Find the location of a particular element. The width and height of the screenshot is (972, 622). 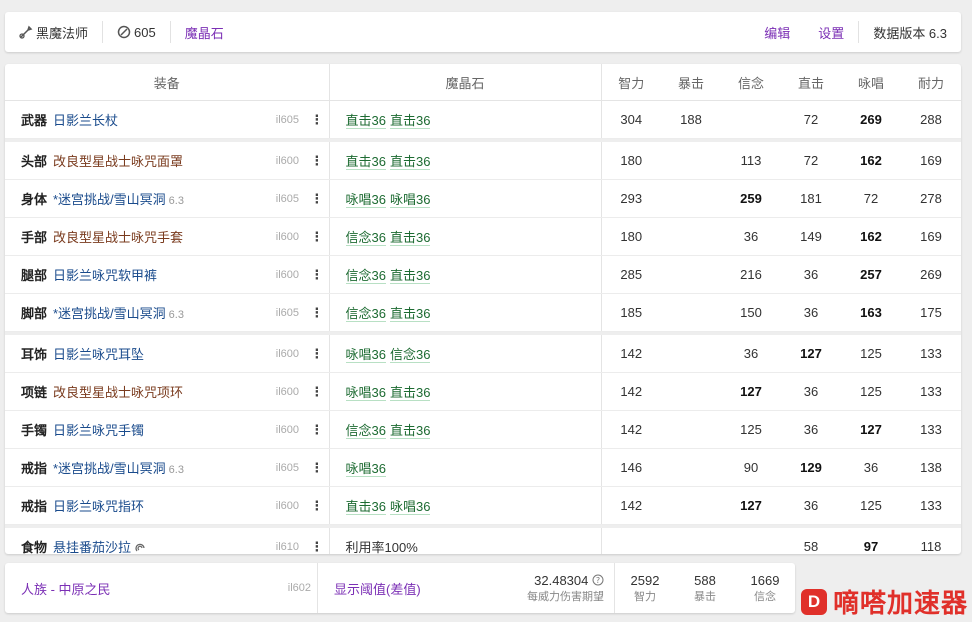

total-det-label: 信念 is located at coordinates (765, 596).